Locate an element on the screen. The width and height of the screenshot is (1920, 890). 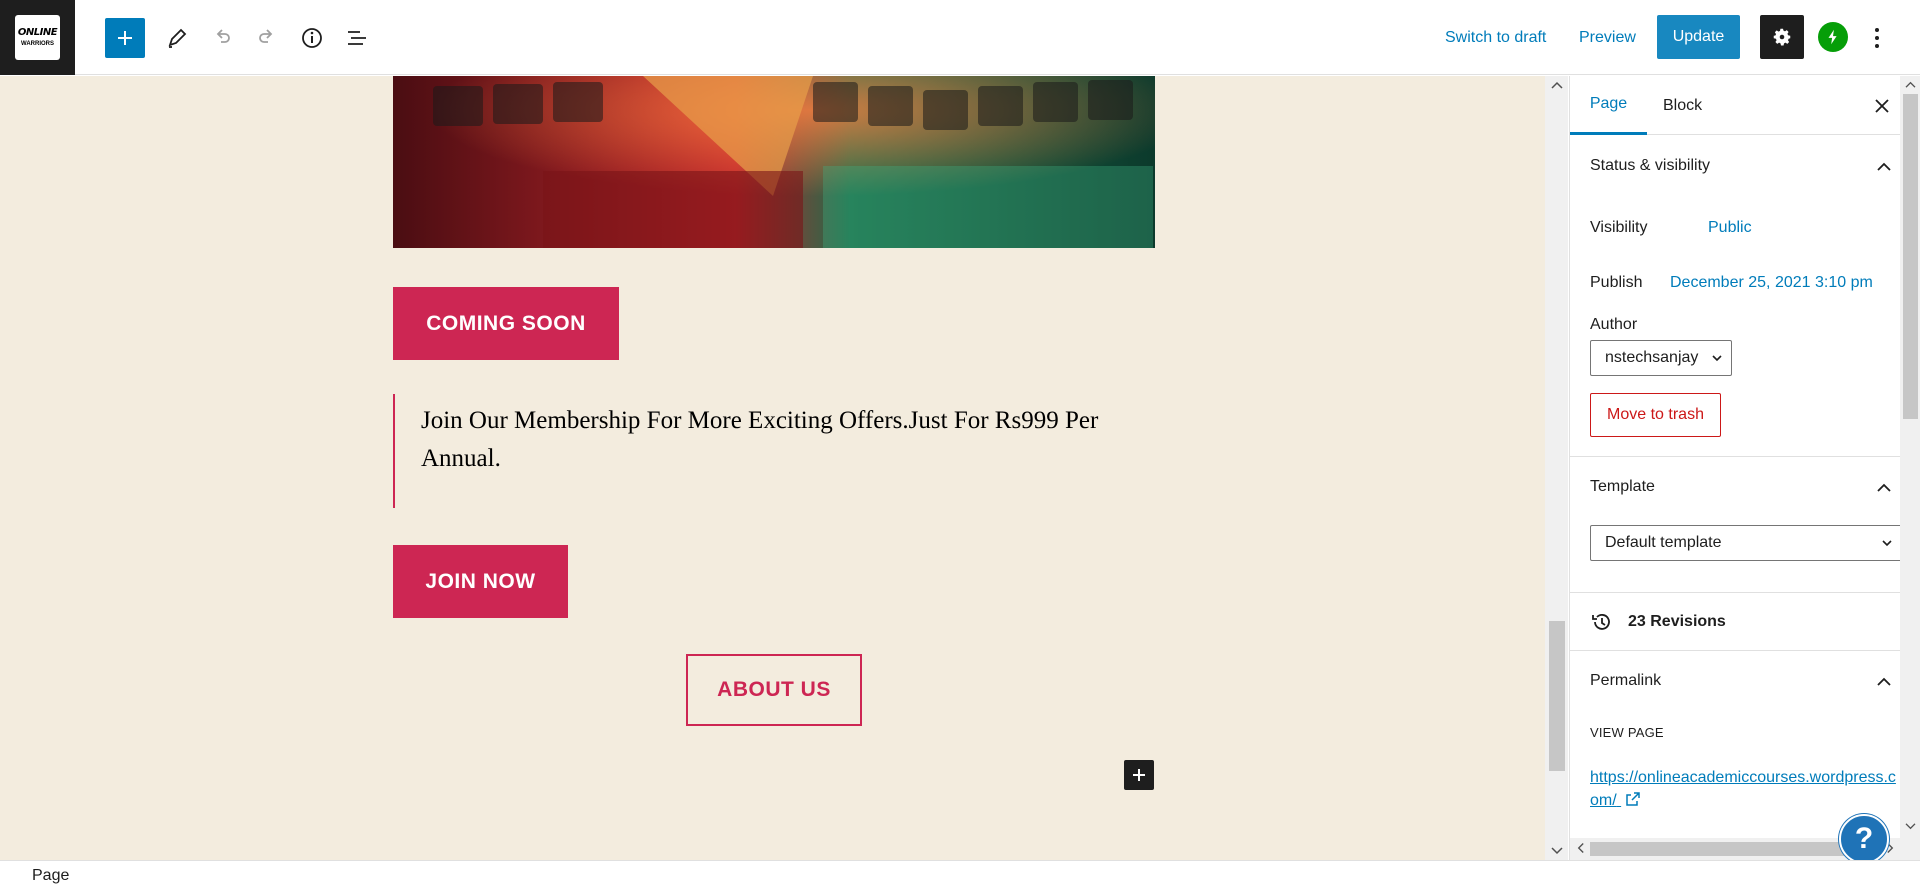
list-view-icon is located at coordinates (357, 38).